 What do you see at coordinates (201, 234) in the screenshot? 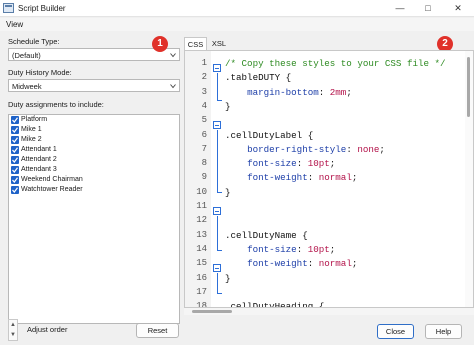
I see `line-number: 13` at bounding box center [201, 234].